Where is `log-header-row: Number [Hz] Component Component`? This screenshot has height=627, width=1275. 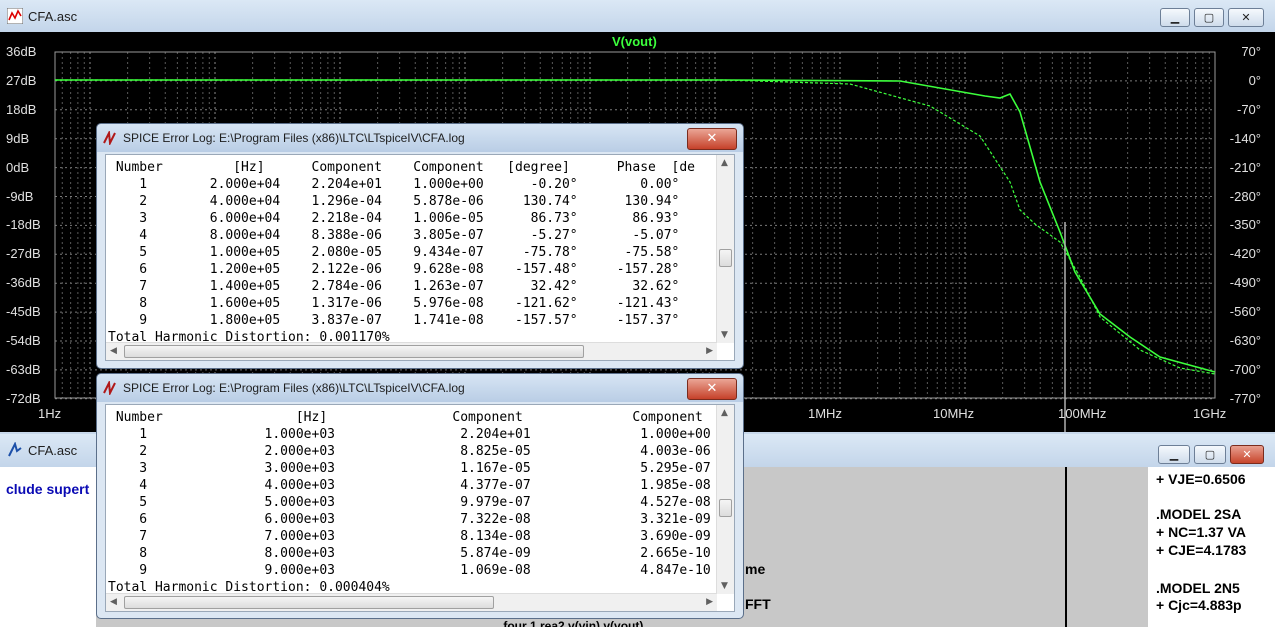 log-header-row: Number [Hz] Component Component is located at coordinates (409, 417).